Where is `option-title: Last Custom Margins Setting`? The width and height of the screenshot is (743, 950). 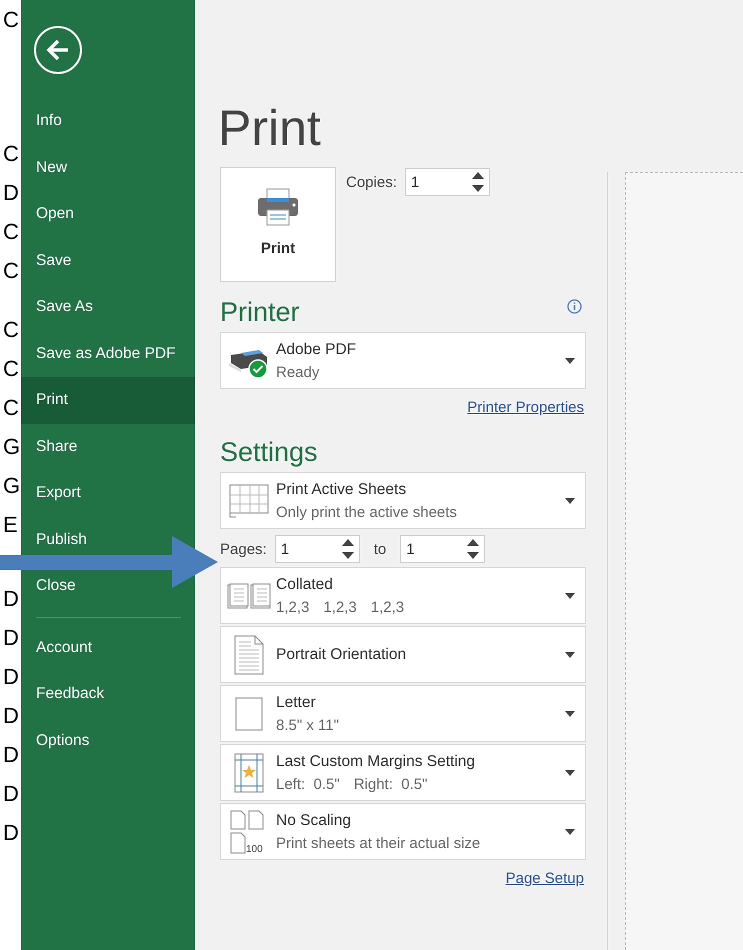 option-title: Last Custom Margins Setting is located at coordinates (376, 761).